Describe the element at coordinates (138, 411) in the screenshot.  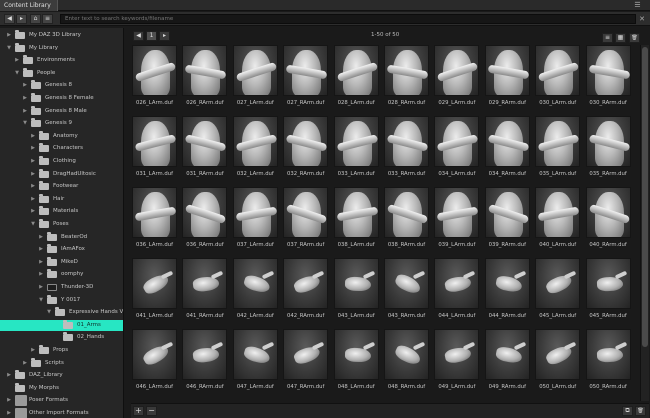
I see `add-icon: +` at that location.